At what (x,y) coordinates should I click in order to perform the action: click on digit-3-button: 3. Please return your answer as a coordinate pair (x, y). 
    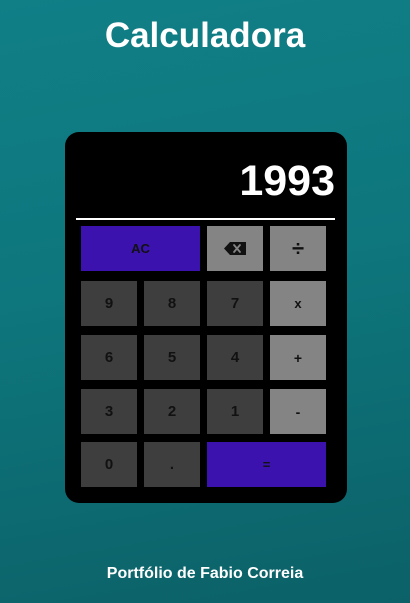
    Looking at the image, I should click on (109, 411).